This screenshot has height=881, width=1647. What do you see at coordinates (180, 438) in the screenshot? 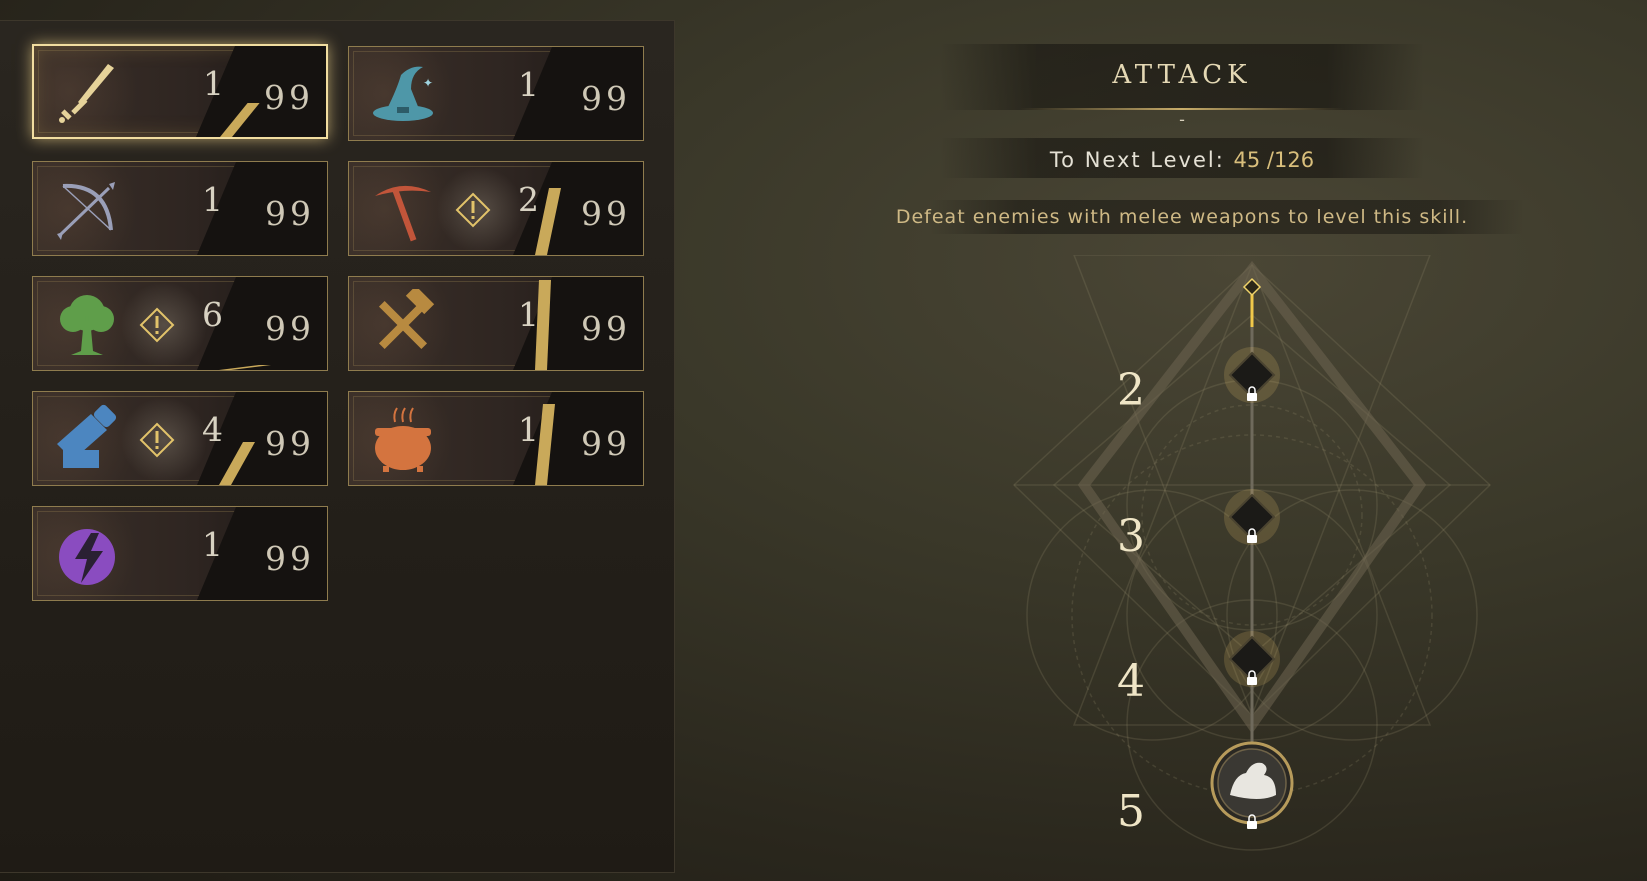
I see `skill-card-crafting: 4 99` at bounding box center [180, 438].